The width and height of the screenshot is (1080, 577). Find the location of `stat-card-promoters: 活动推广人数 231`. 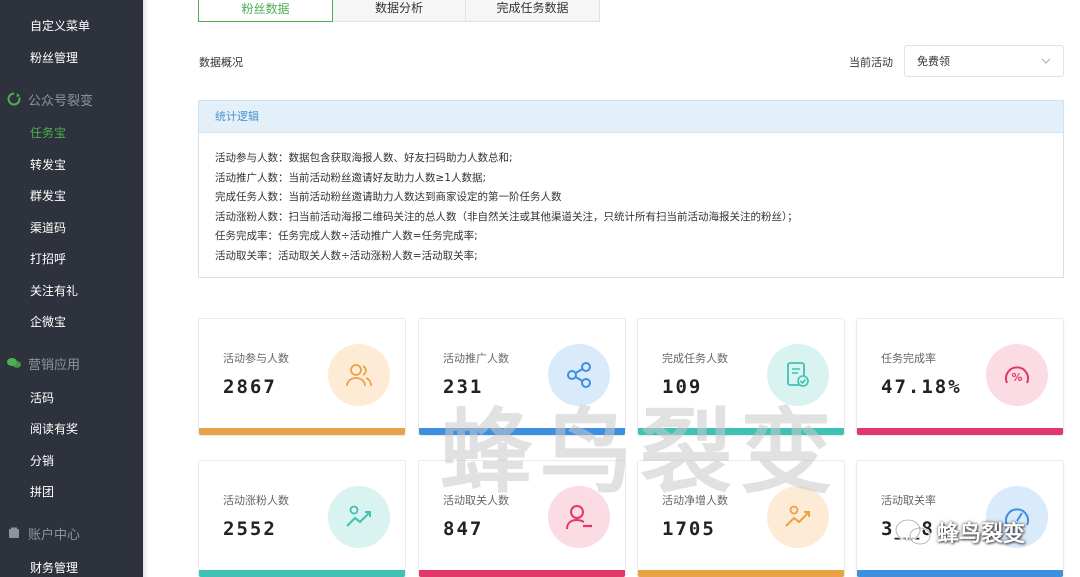

stat-card-promoters: 活动推广人数 231 is located at coordinates (522, 377).